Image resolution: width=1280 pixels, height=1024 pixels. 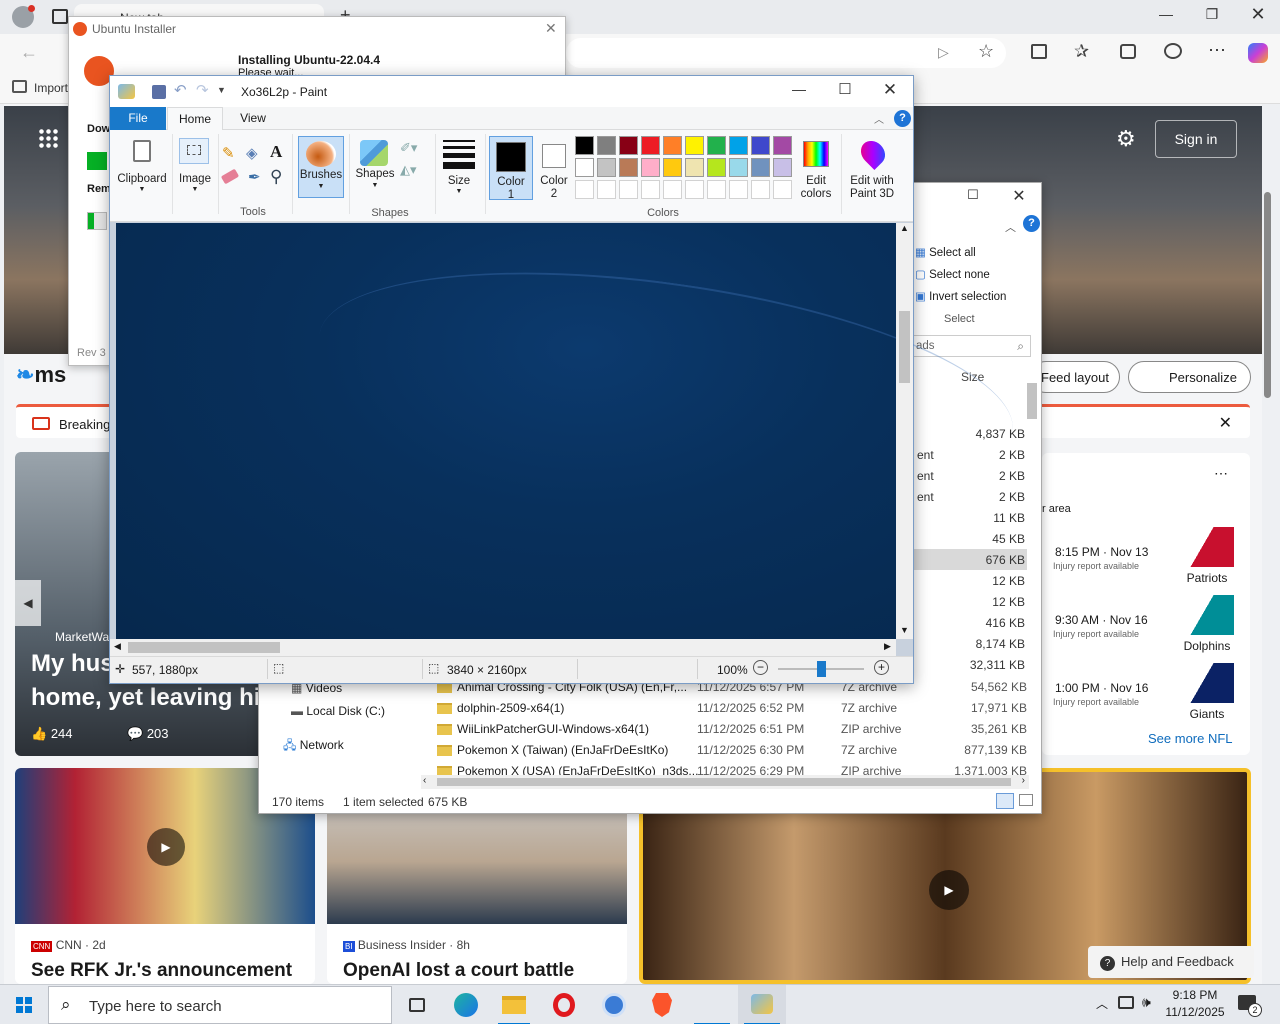 I want to click on hero-likes: 👍 244, so click(x=52, y=734).